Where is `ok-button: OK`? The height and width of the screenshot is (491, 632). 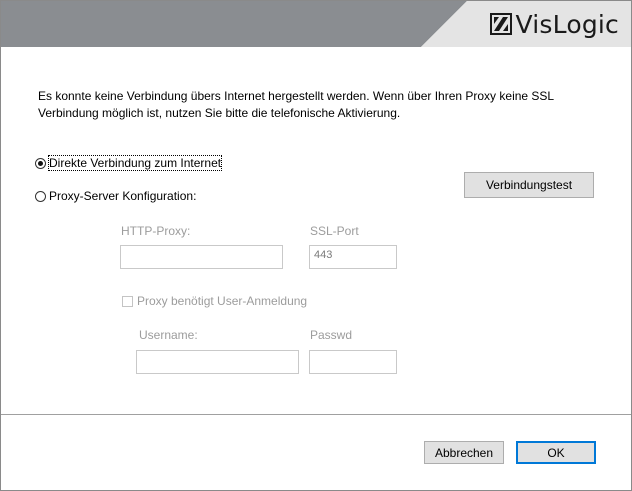 ok-button: OK is located at coordinates (556, 452).